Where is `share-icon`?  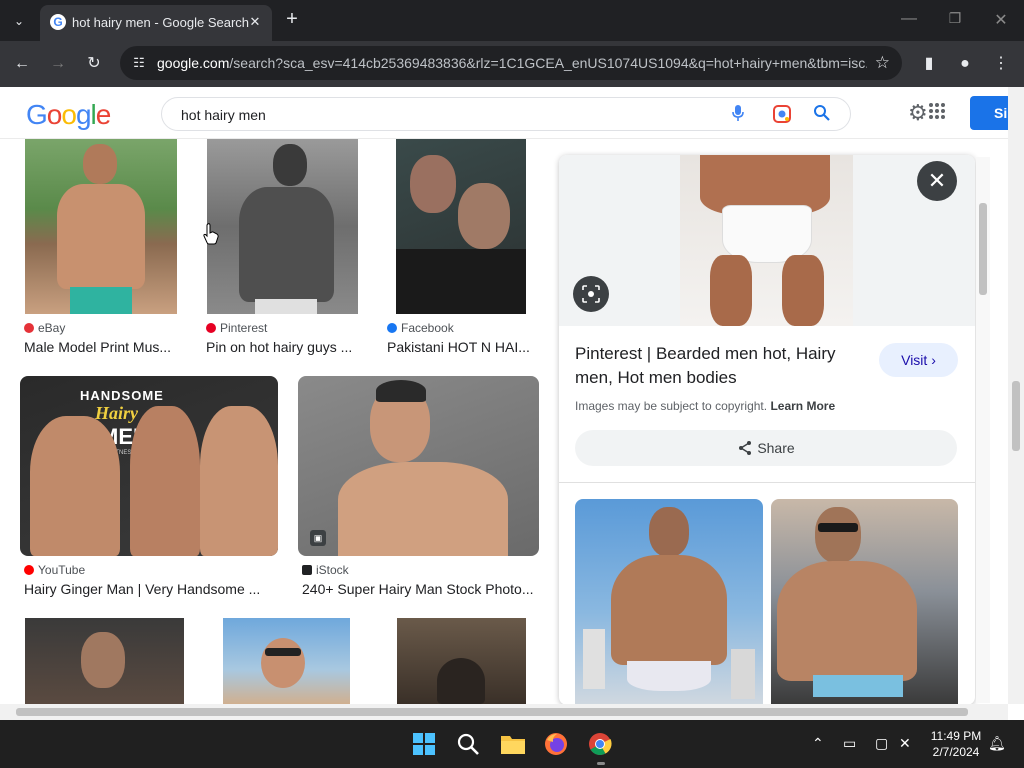
share-icon is located at coordinates (745, 448).